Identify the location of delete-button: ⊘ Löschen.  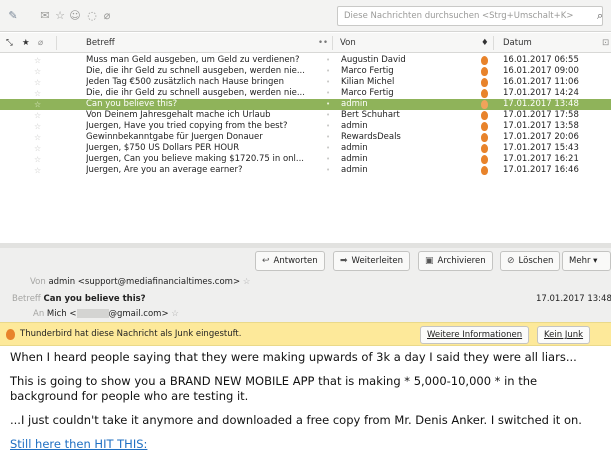
(530, 261).